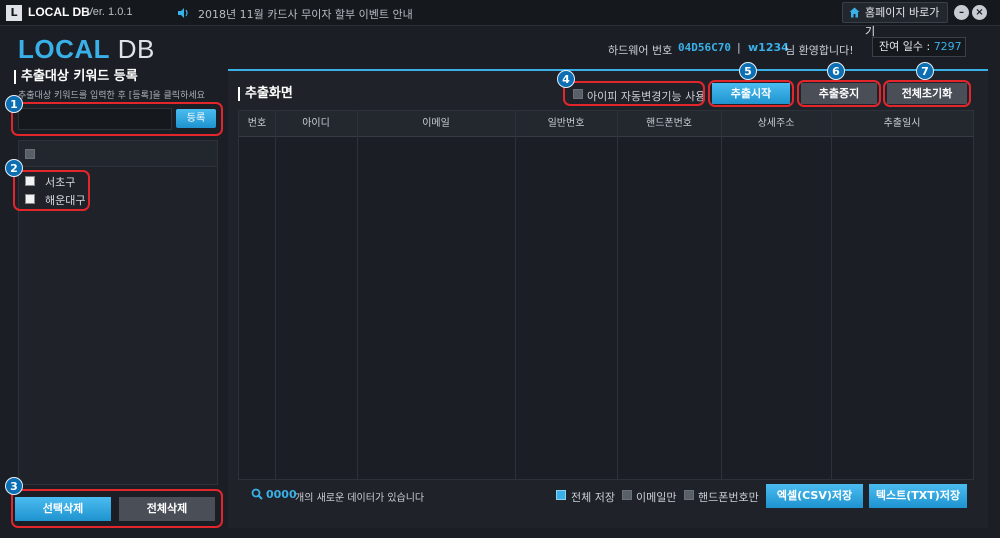 The height and width of the screenshot is (538, 1000). I want to click on user-id: w1234, so click(768, 47).